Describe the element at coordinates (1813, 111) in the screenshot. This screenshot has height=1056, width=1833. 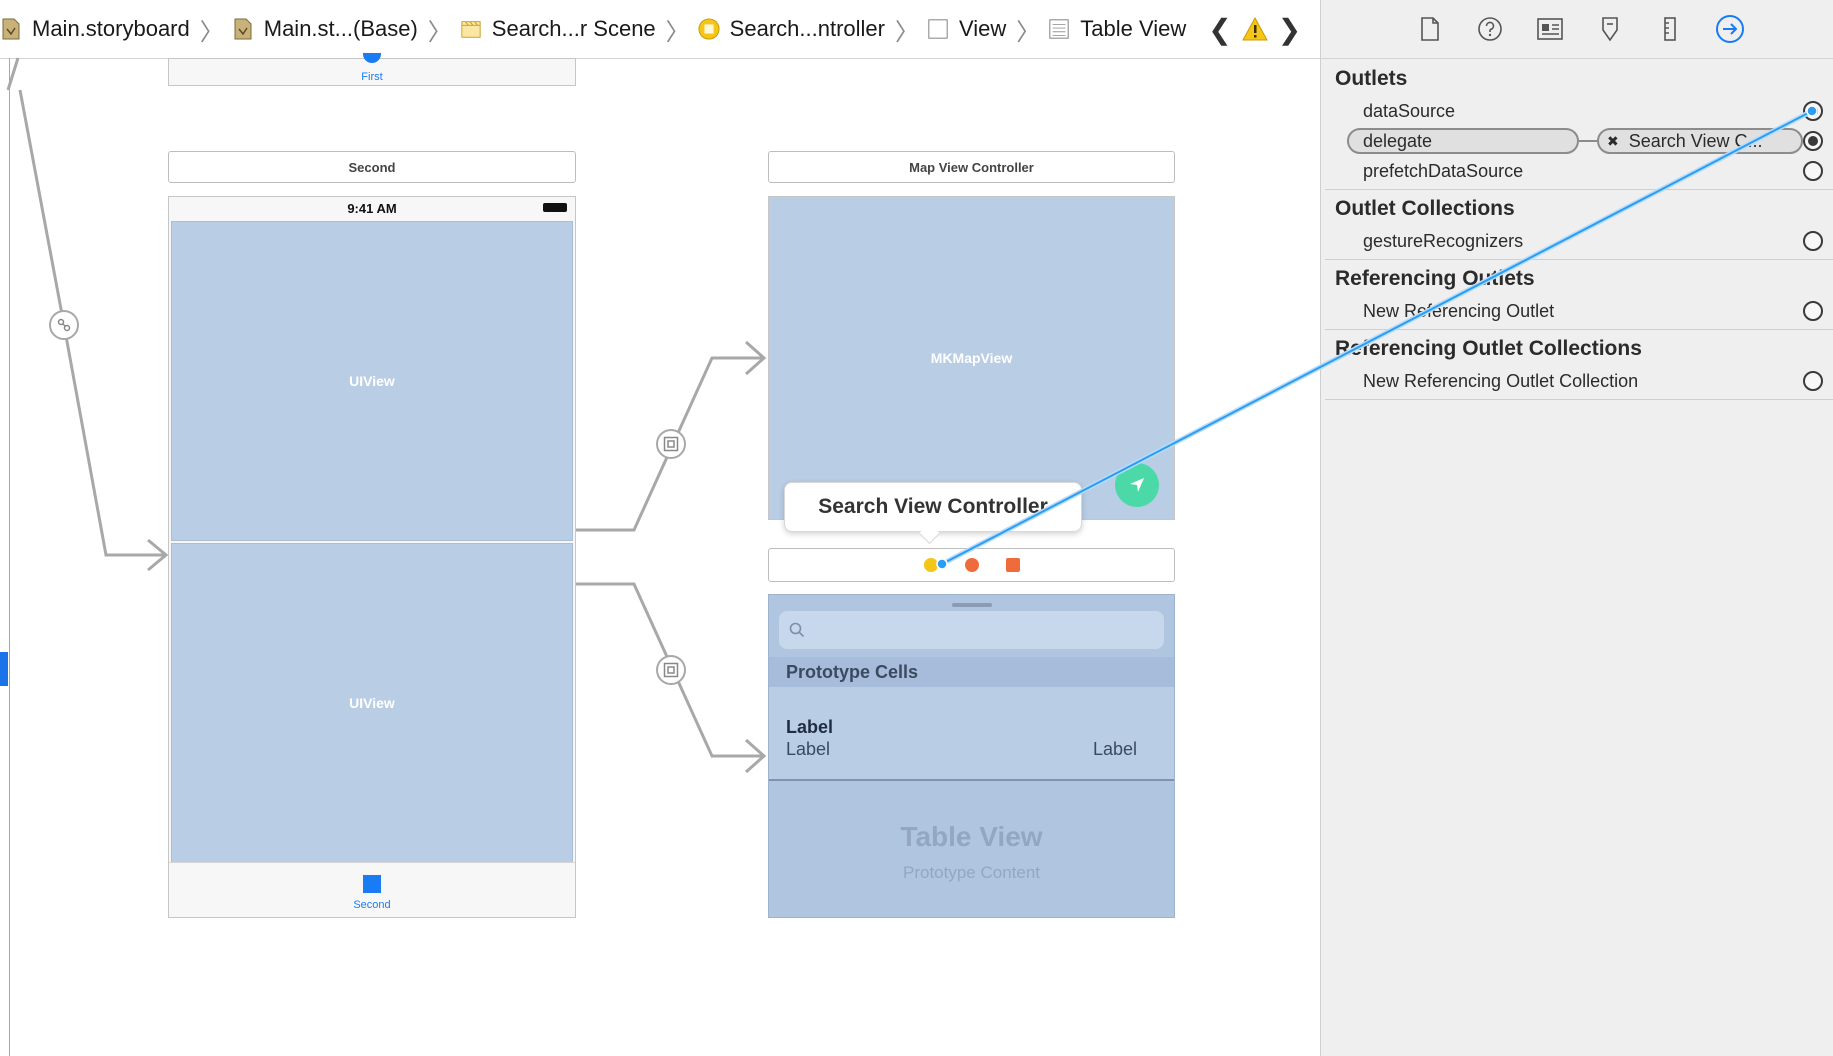
I see `datasource-connection-circle` at that location.